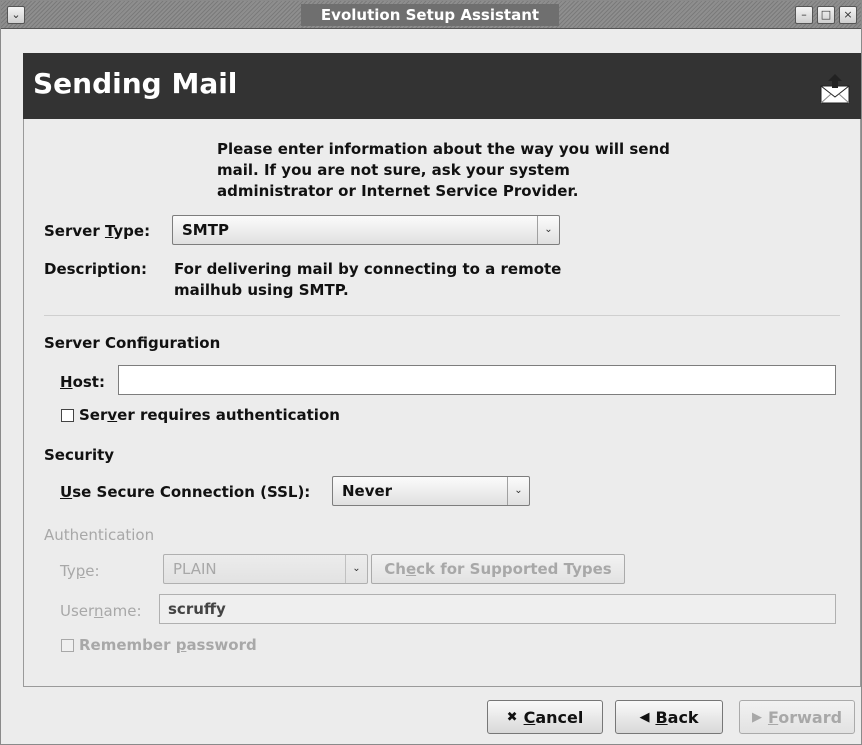  What do you see at coordinates (132, 343) in the screenshot?
I see `server-configuration-heading: Server Configuration` at bounding box center [132, 343].